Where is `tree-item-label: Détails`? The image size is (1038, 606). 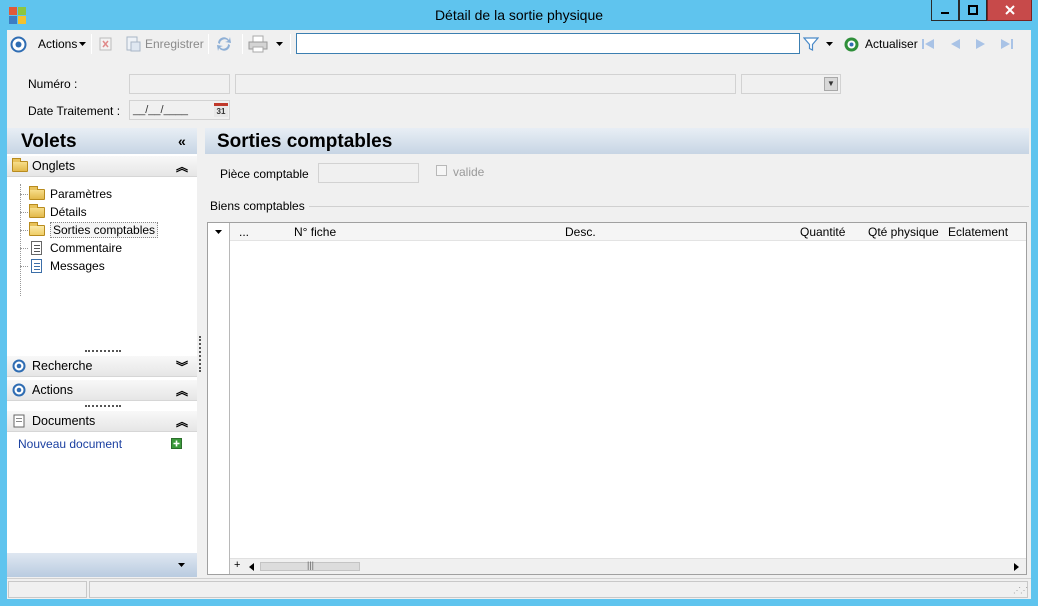 tree-item-label: Détails is located at coordinates (68, 212).